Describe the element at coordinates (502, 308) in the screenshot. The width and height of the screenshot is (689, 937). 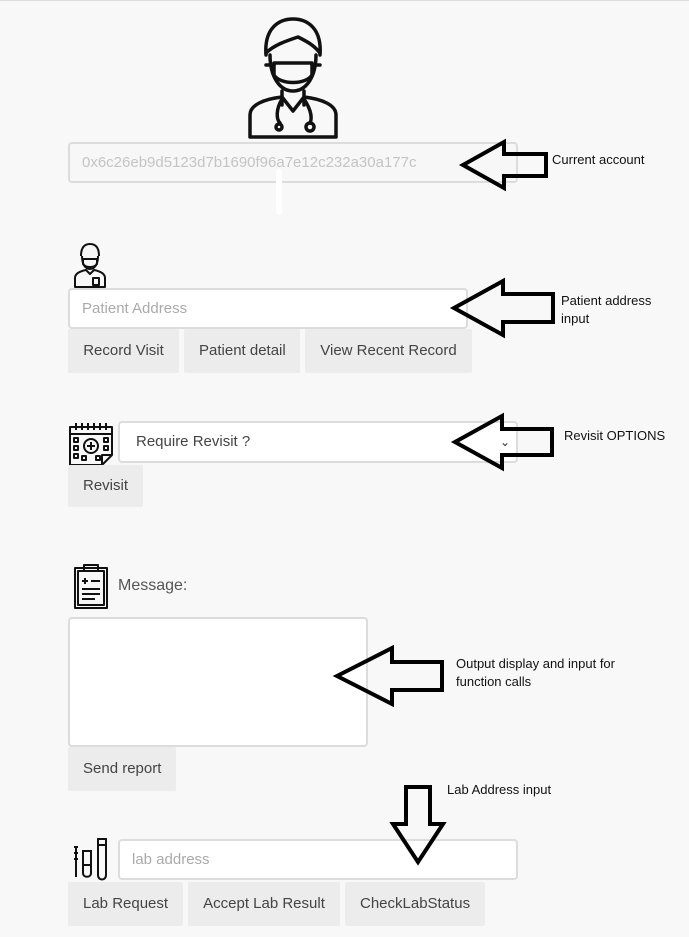
I see `arrow-patient-input-icon` at that location.